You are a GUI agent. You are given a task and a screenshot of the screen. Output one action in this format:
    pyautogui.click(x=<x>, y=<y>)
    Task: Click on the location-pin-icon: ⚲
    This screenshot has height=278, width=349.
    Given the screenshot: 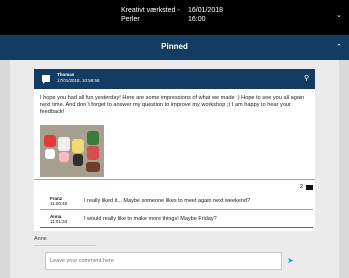 What is the action you would take?
    pyautogui.click(x=306, y=78)
    